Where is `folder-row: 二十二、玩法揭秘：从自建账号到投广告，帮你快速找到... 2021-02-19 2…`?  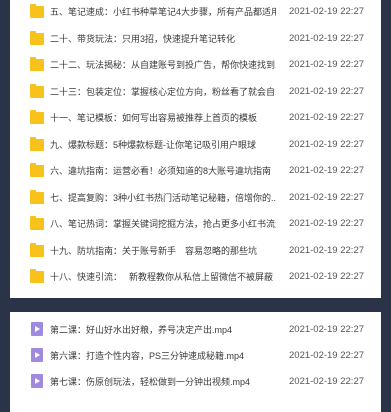
folder-row: 二十二、玩法揭秘：从自建账号到投广告，帮你快速找到... 2021-02-19 2… is located at coordinates (195, 67).